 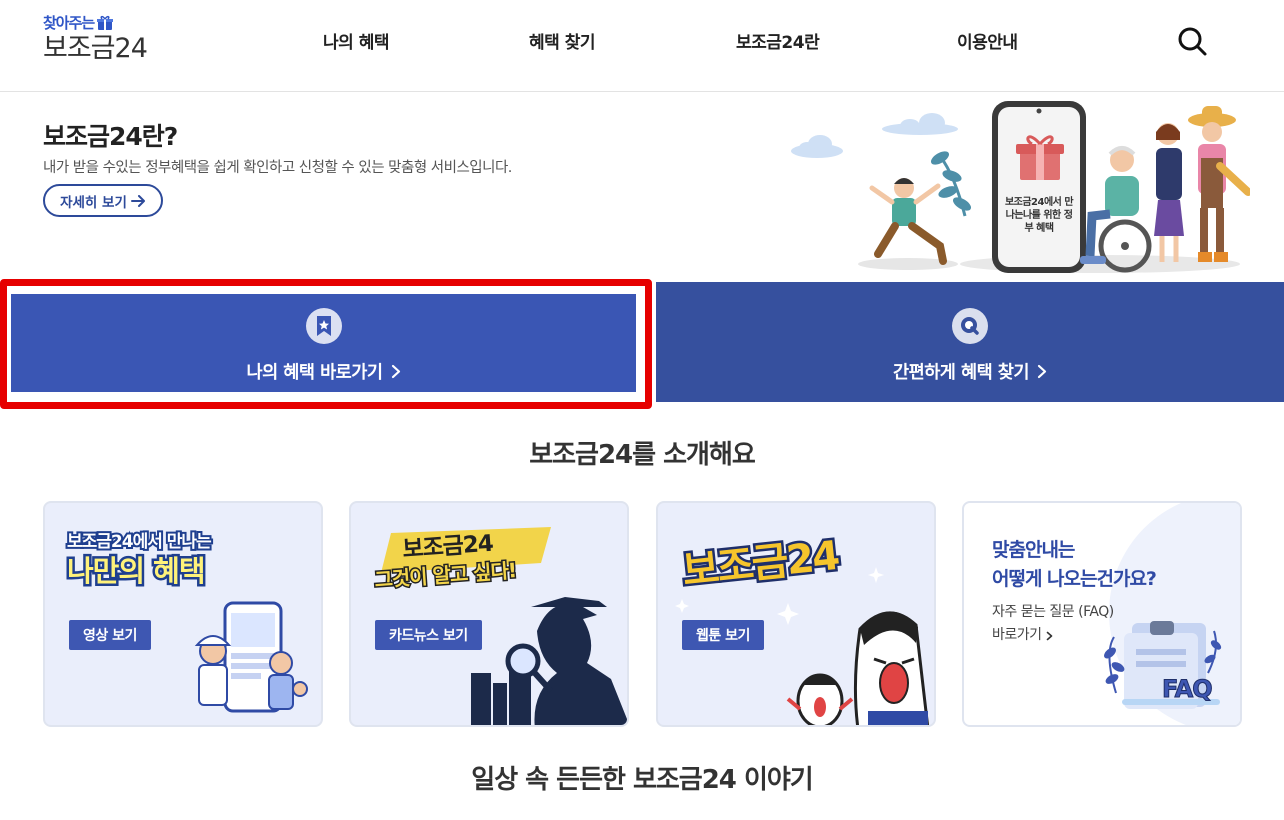 I want to click on intro-title: 보조금24란?, so click(x=110, y=136).